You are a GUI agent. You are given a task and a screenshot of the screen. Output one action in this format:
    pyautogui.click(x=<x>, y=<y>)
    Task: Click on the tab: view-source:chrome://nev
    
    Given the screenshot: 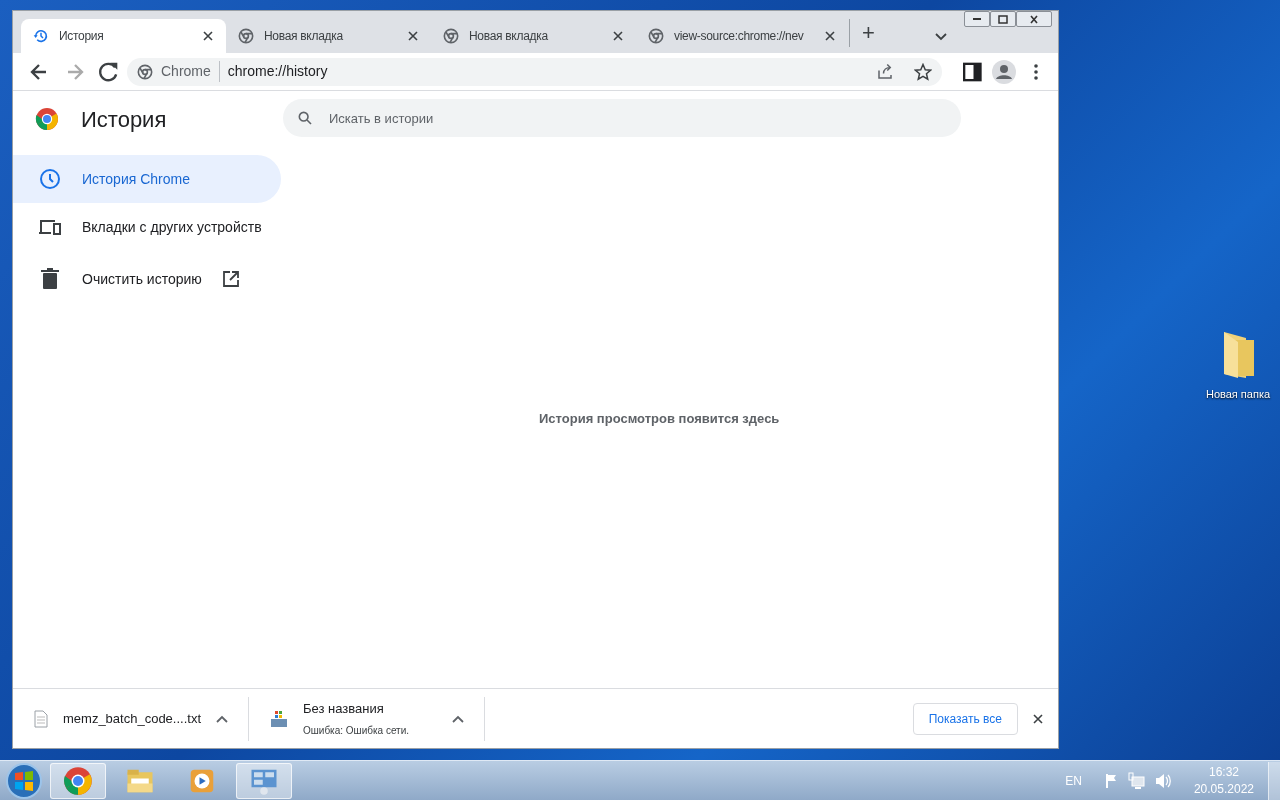 What is the action you would take?
    pyautogui.click(x=738, y=36)
    